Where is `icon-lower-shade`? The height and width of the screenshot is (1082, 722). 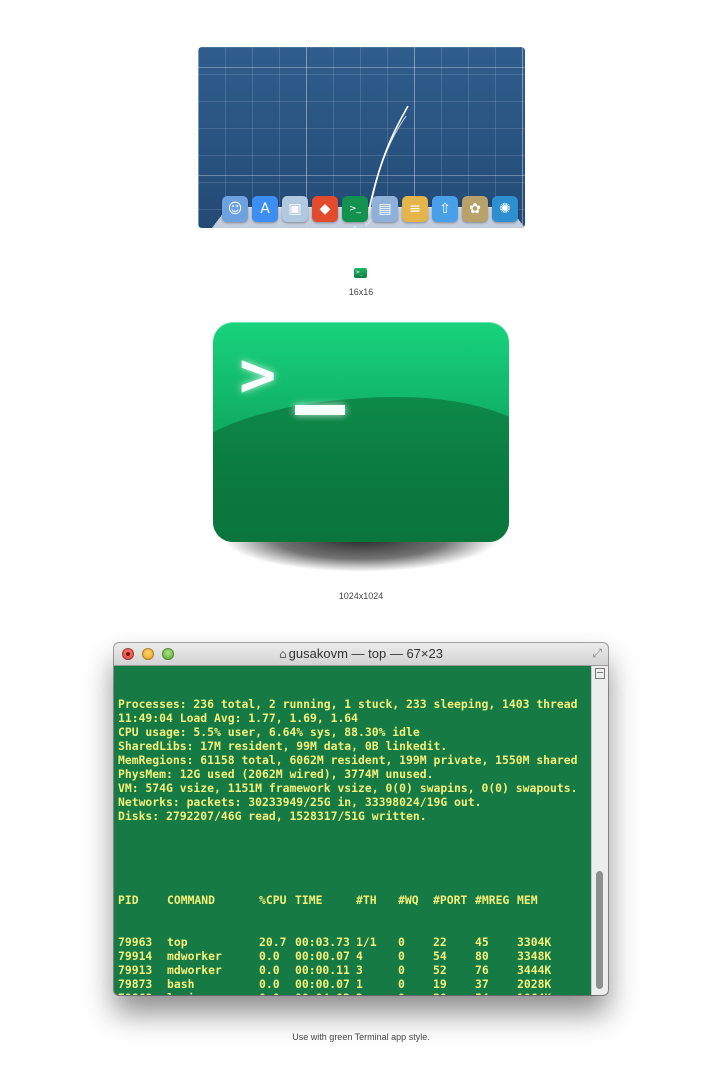
icon-lower-shade is located at coordinates (361, 469).